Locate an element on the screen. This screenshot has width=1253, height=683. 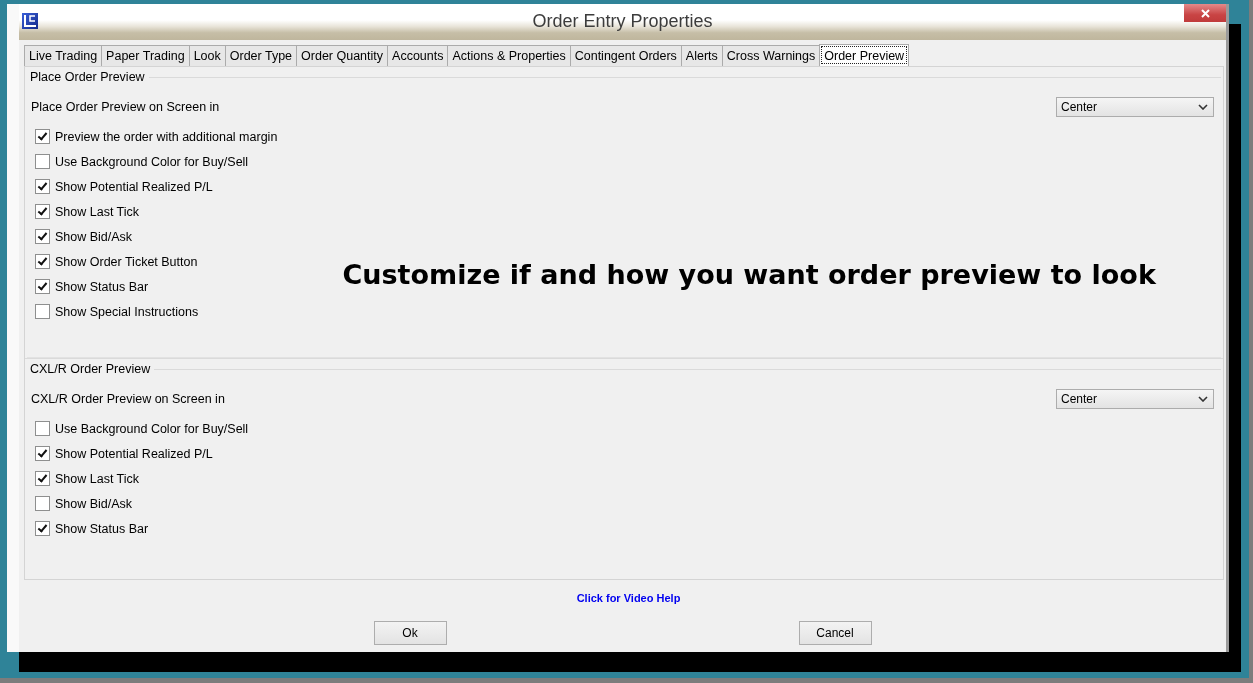
close-icon is located at coordinates (1205, 13).